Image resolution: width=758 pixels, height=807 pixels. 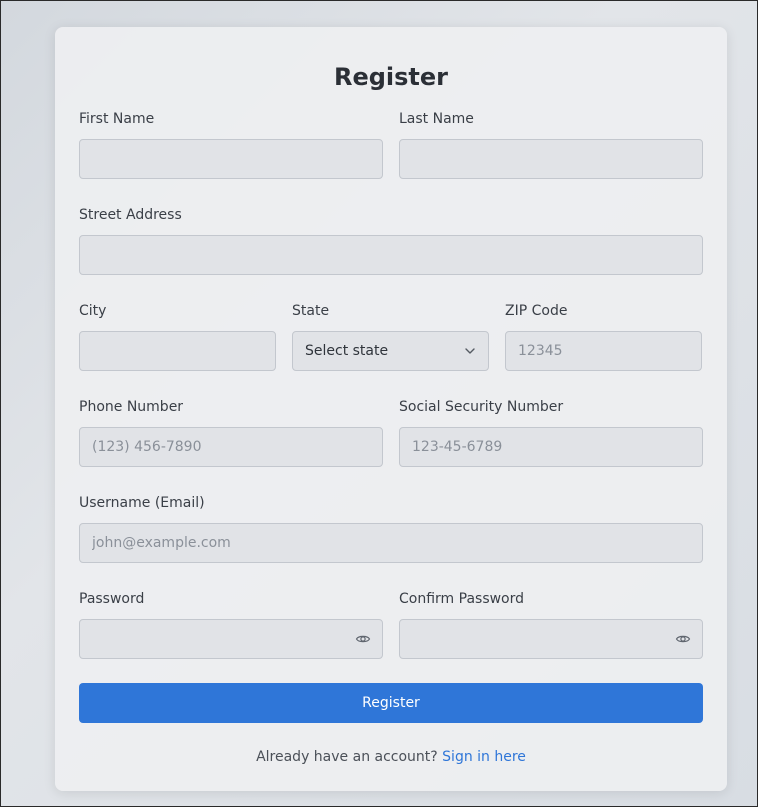 What do you see at coordinates (391, 77) in the screenshot?
I see `page-title: Register` at bounding box center [391, 77].